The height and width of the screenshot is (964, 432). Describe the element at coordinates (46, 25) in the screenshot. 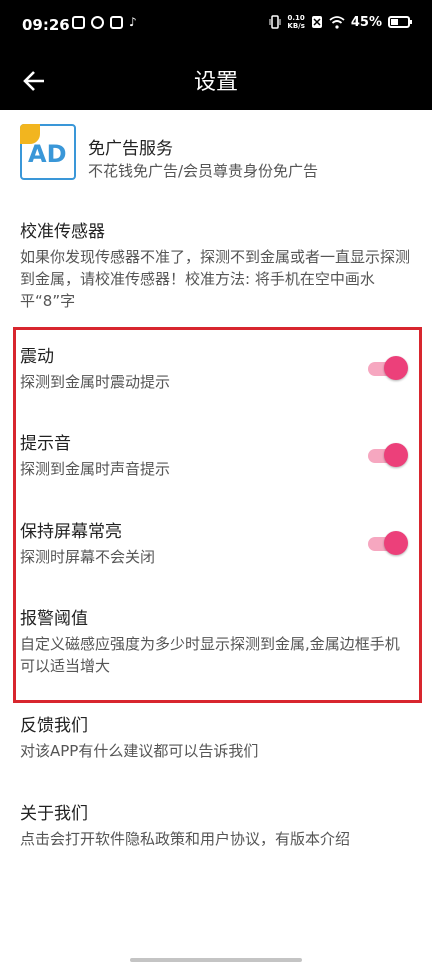

I see `status-time: 09:26` at that location.